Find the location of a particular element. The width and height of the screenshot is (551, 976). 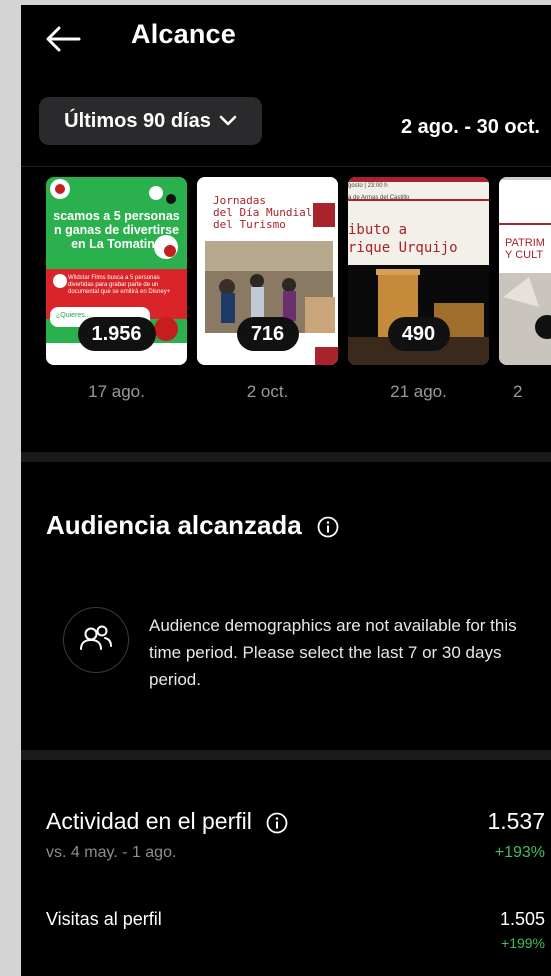

post-caption-line: scamos a 5 personas is located at coordinates (116, 216).